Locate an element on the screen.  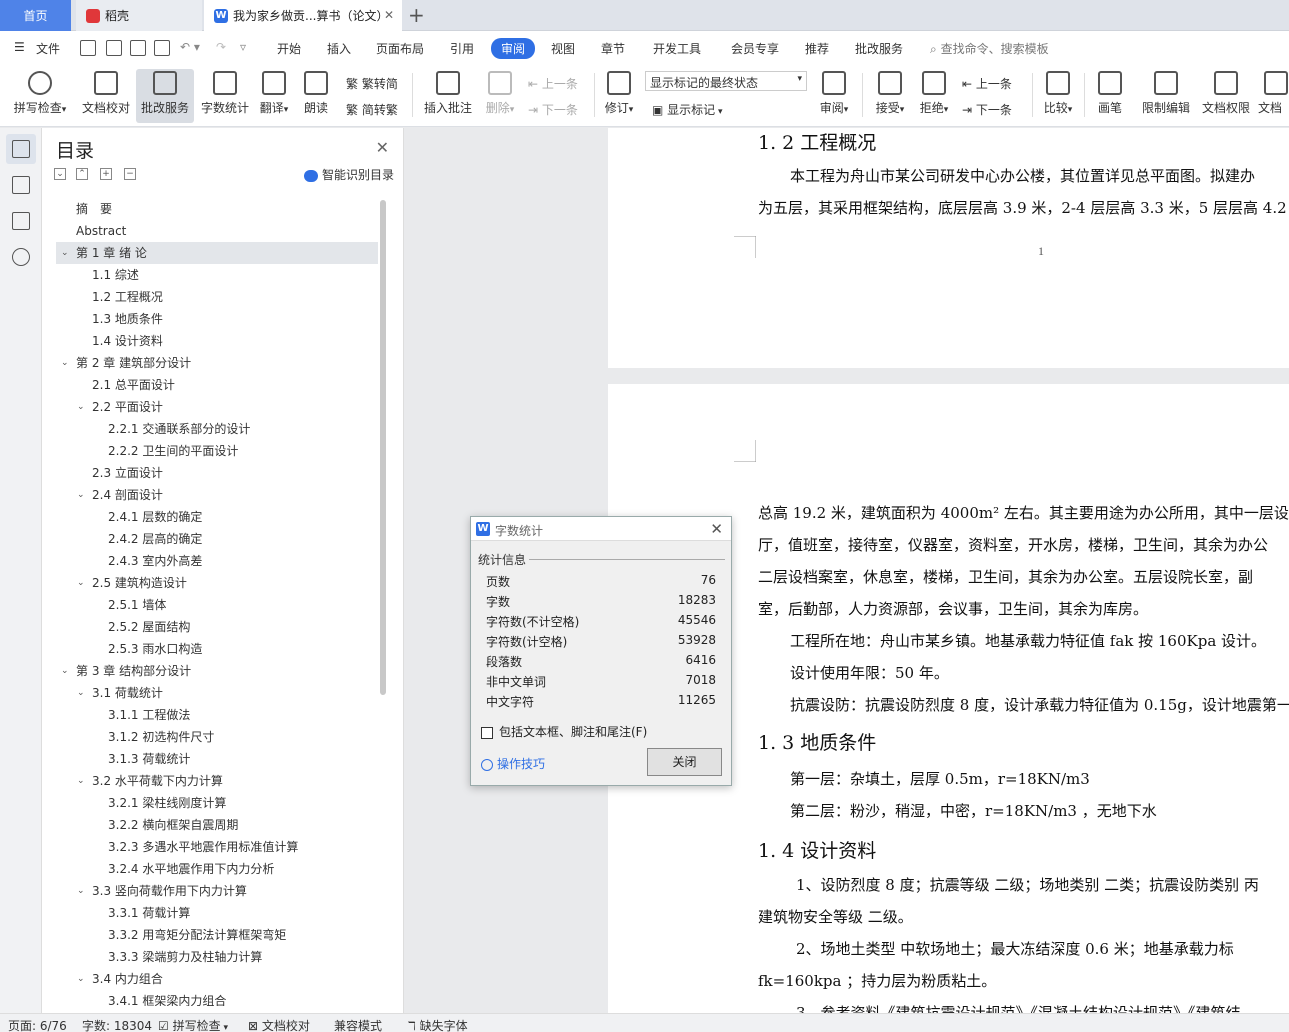
show-markup-button: ▣ 显示标记 ▾ is located at coordinates (687, 109).